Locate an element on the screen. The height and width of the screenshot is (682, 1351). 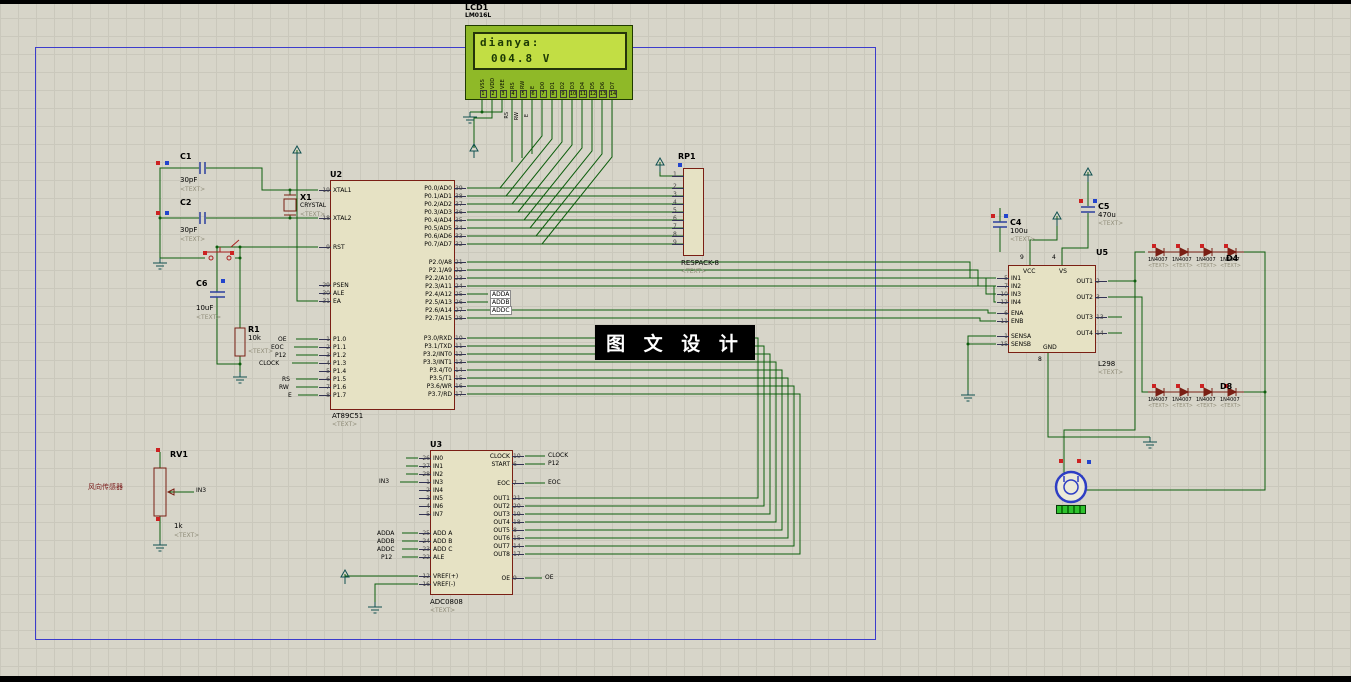
u5-right-pins: 2 OUT1 3 OUT2 13 OUT3 14 OUT4 is located at coordinates (1082, 302).